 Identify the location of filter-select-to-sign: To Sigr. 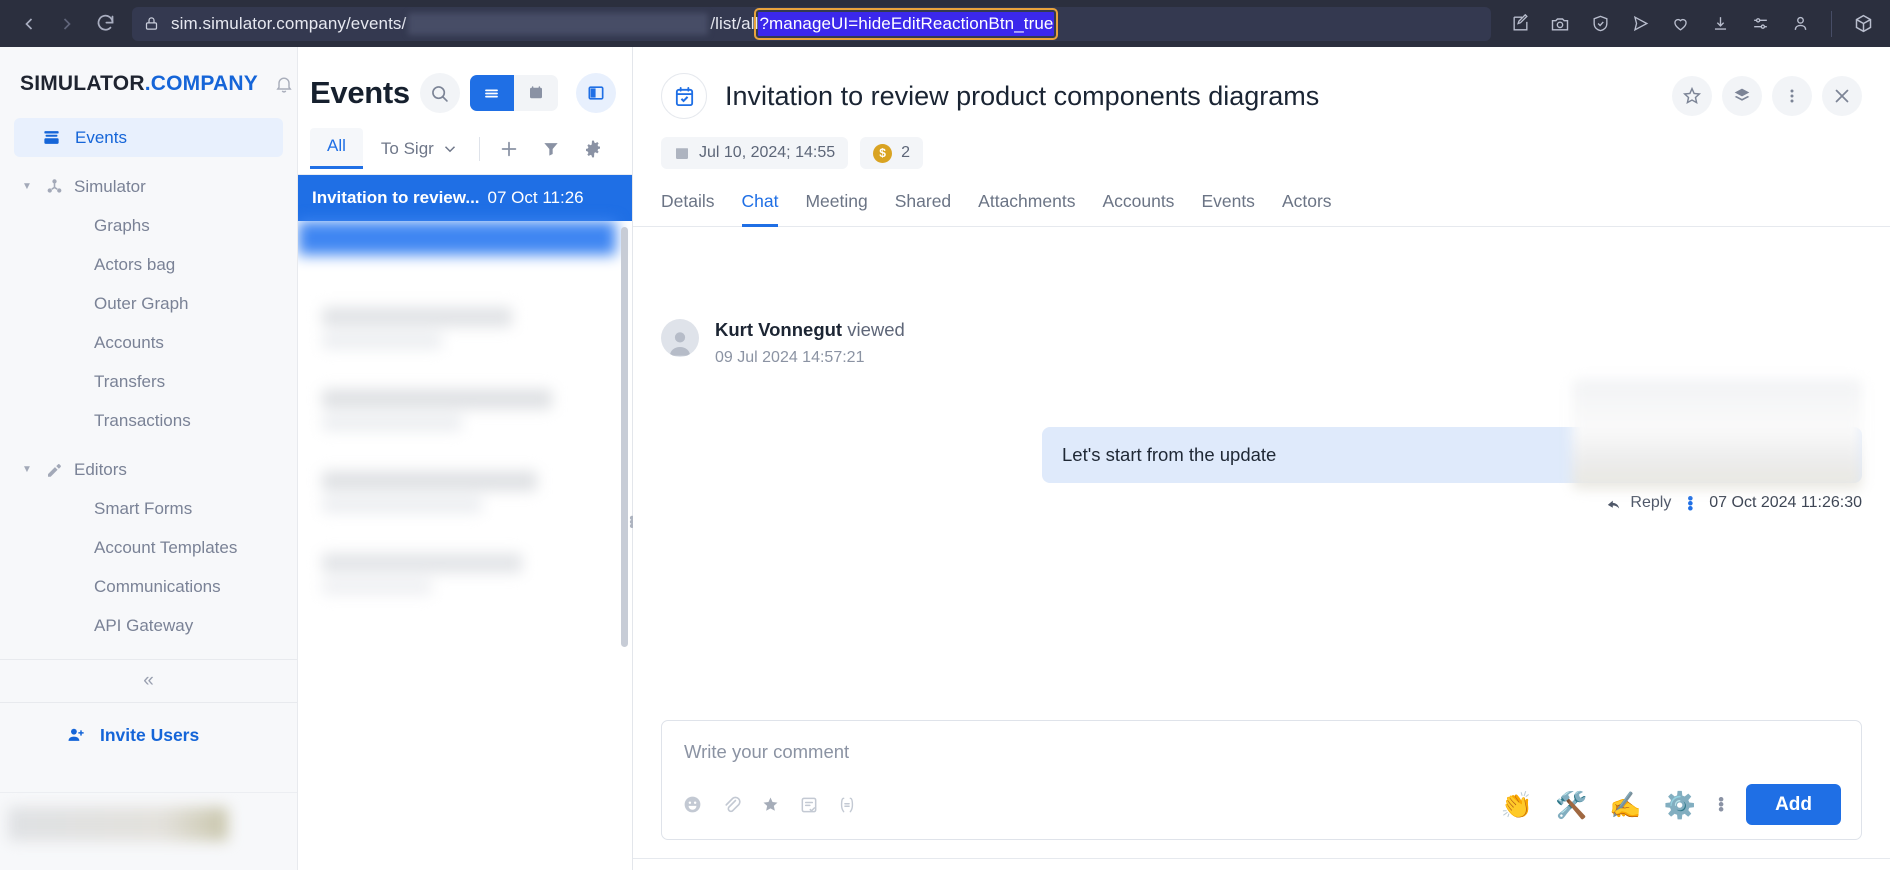
(418, 149).